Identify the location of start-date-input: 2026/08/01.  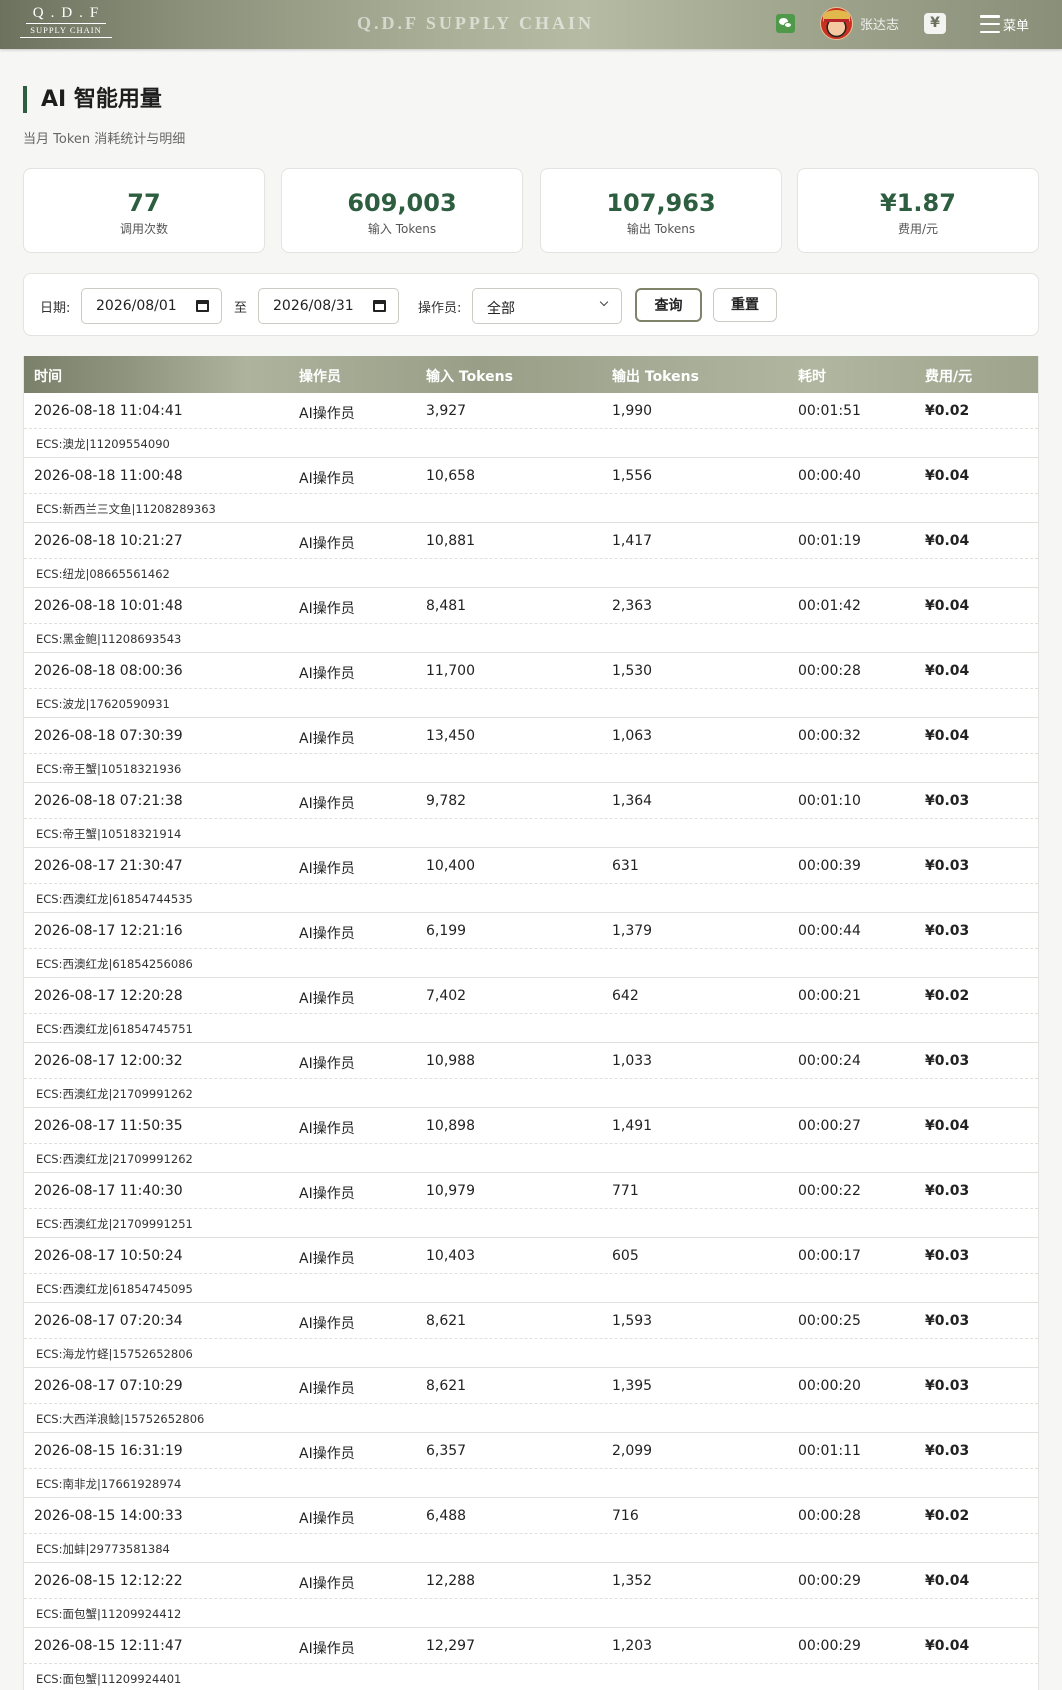
(151, 306).